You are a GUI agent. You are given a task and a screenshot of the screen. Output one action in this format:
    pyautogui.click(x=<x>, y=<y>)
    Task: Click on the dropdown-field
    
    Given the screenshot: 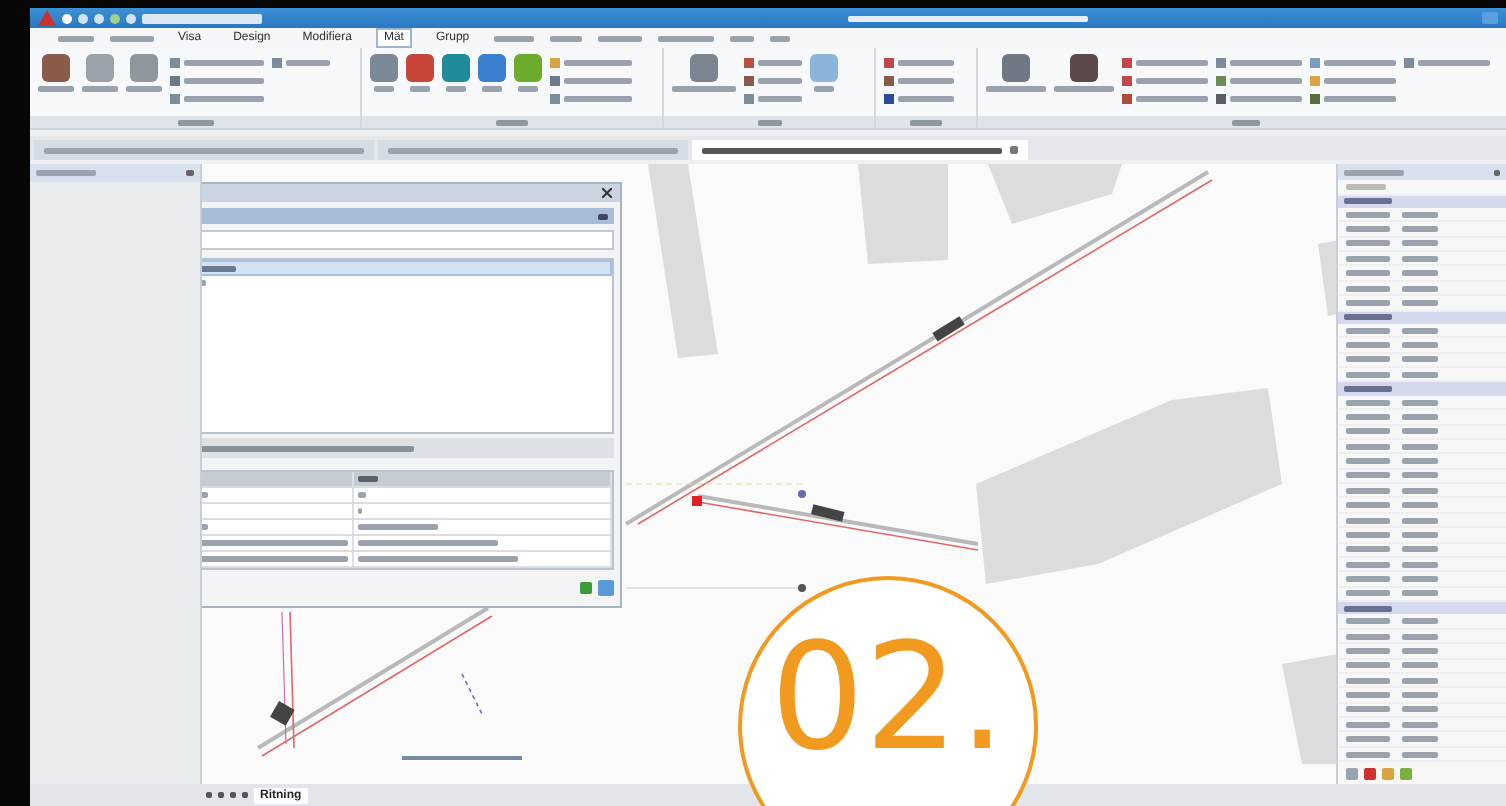 What is the action you would take?
    pyautogui.click(x=408, y=216)
    